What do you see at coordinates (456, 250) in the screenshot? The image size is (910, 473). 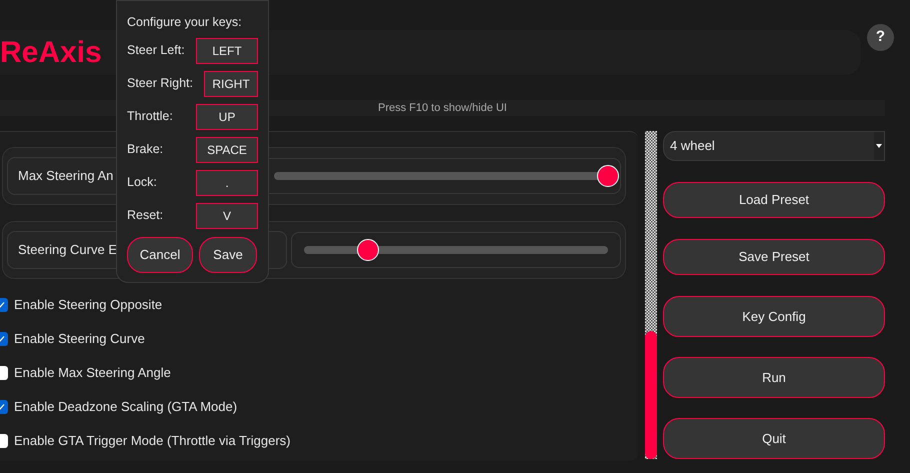 I see `slider` at bounding box center [456, 250].